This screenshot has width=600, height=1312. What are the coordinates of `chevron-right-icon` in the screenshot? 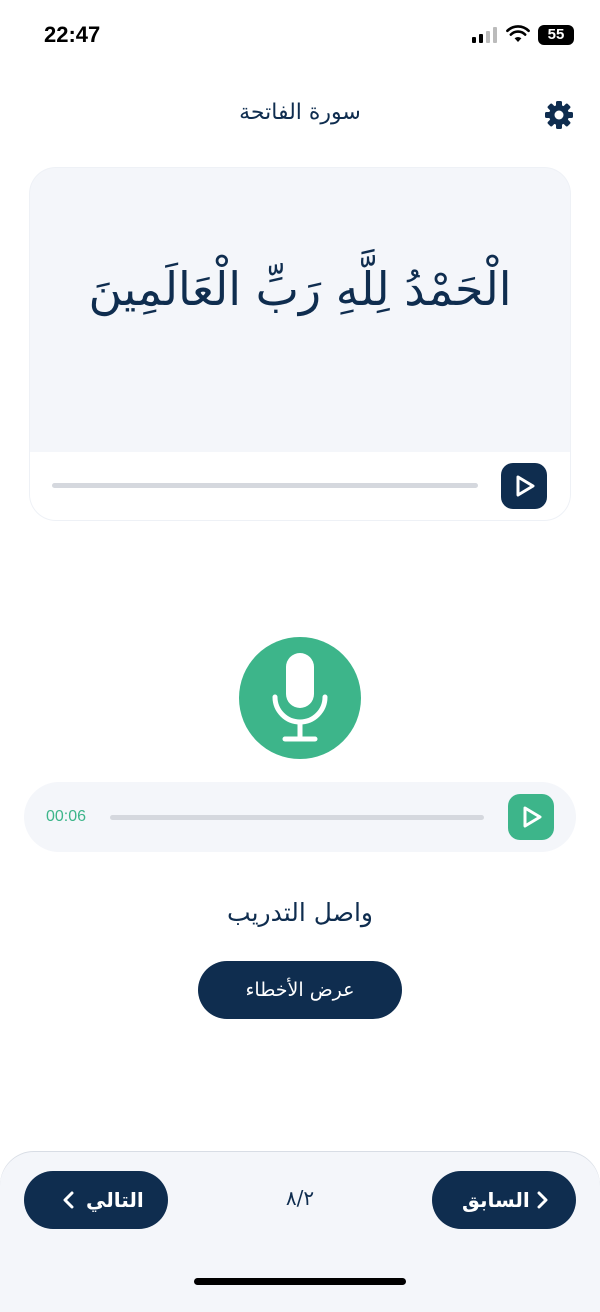 It's located at (542, 1200).